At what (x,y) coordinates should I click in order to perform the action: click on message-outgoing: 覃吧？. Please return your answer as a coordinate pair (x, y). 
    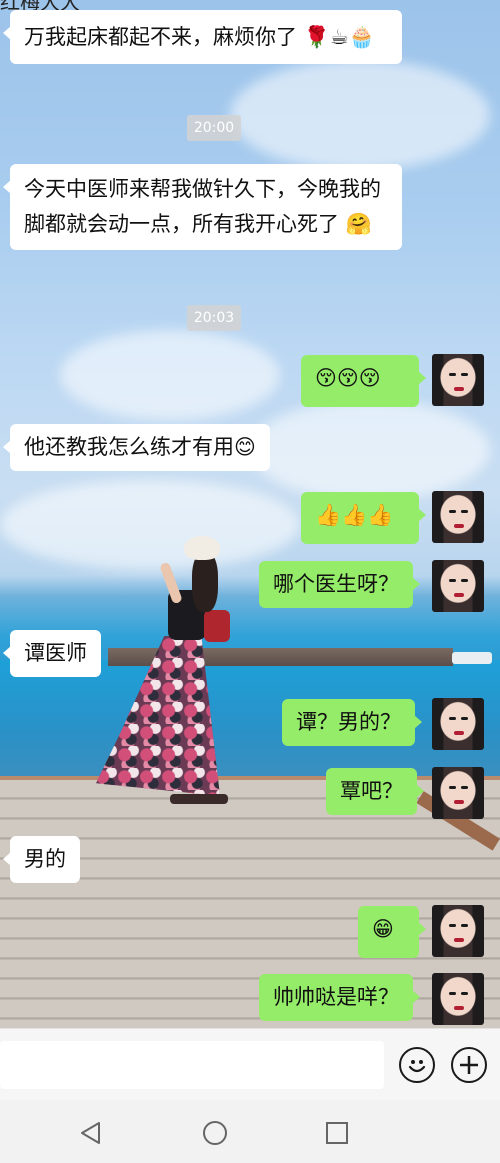
    Looking at the image, I should click on (375, 791).